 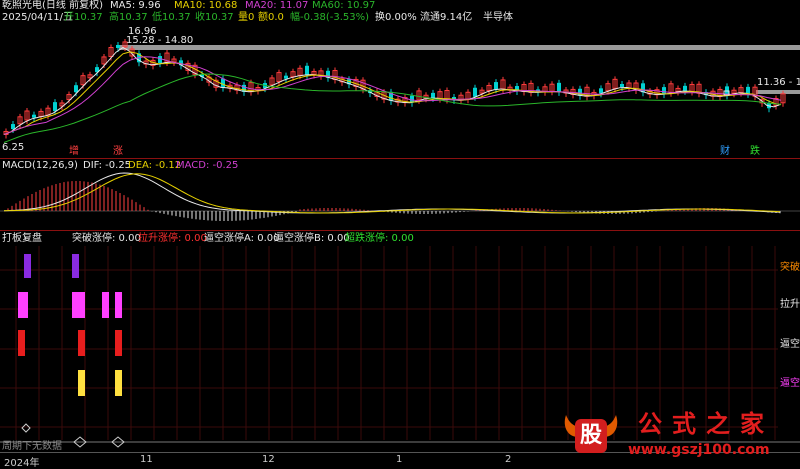 What do you see at coordinates (22, 239) in the screenshot?
I see `signal-indicator-name: 打板复盘` at bounding box center [22, 239].